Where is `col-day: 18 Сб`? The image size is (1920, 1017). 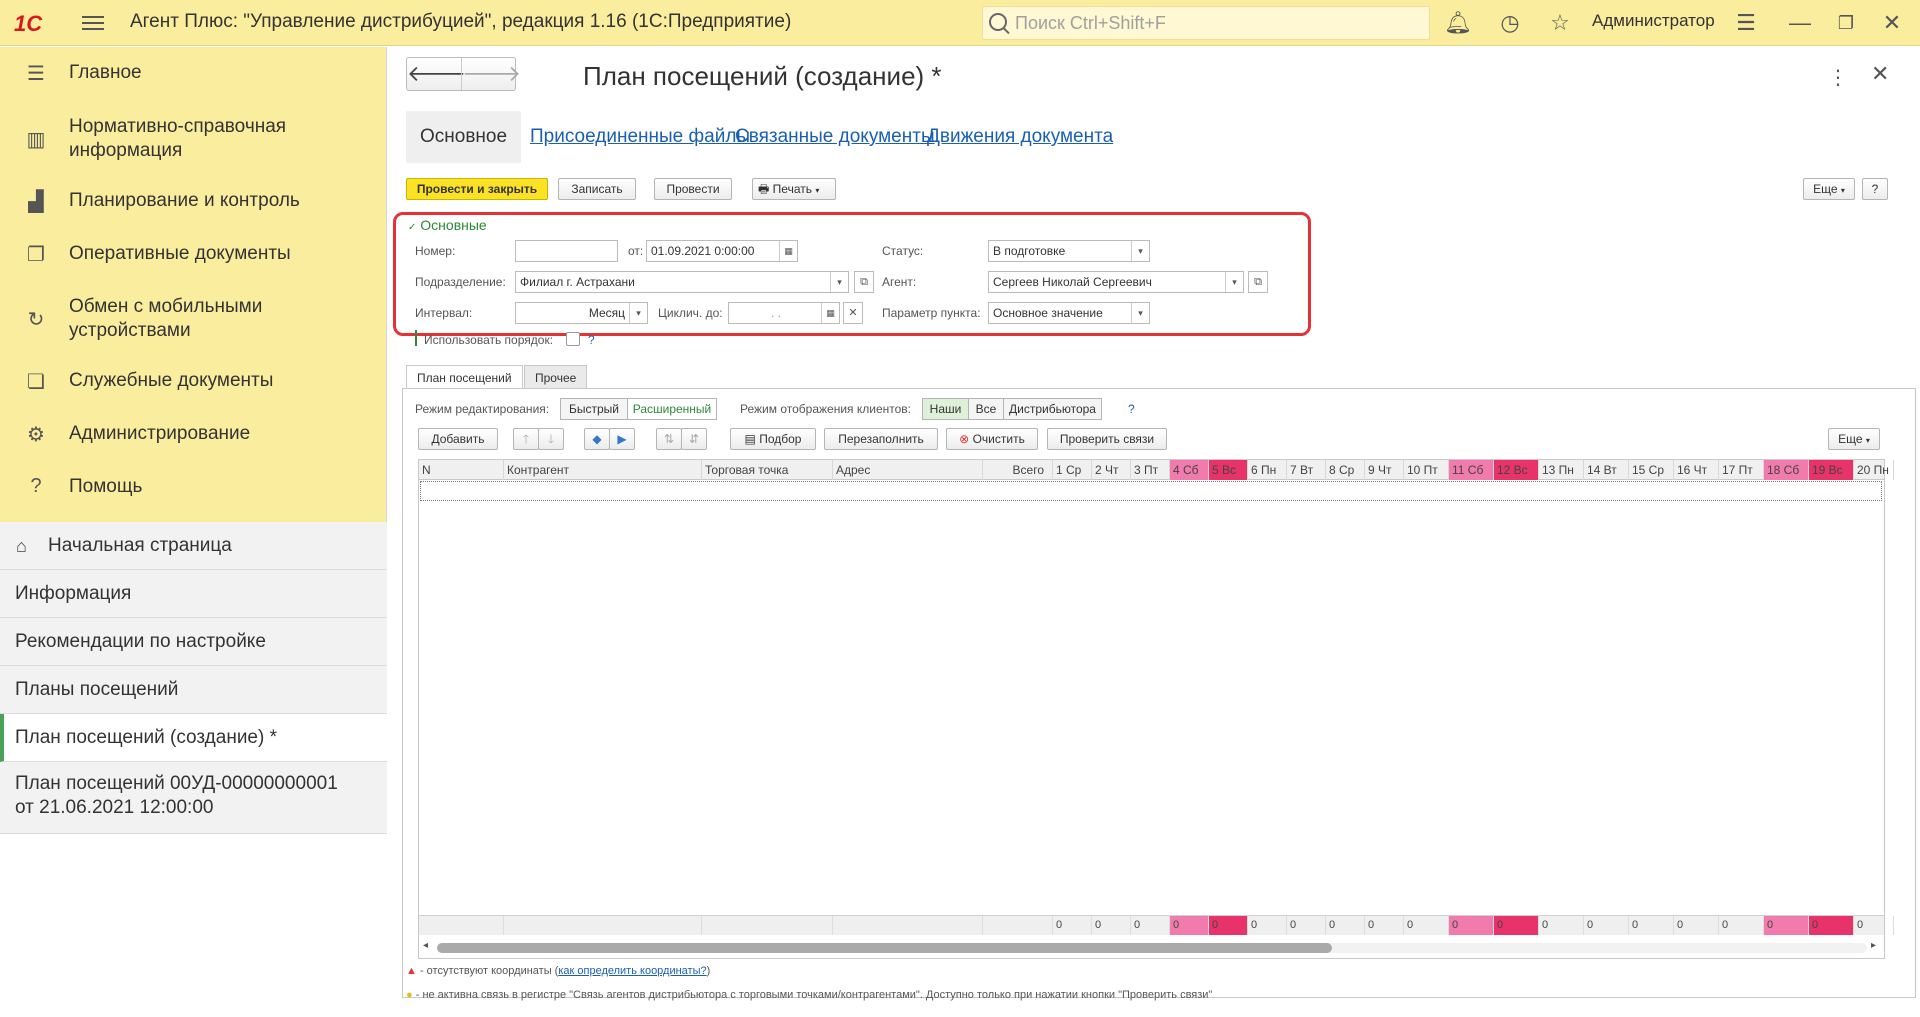
col-day: 18 Сб is located at coordinates (1786, 470).